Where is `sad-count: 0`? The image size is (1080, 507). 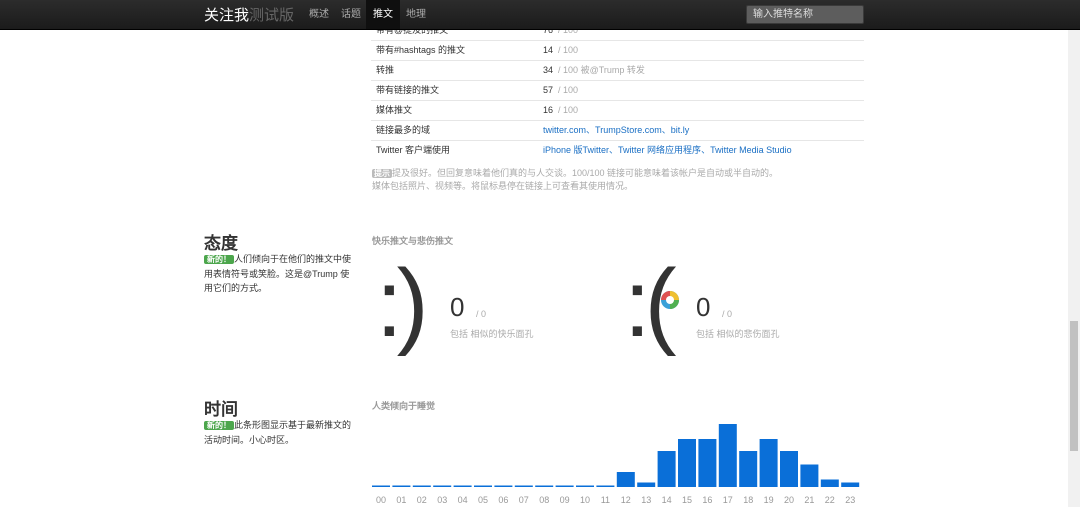 sad-count: 0 is located at coordinates (703, 307).